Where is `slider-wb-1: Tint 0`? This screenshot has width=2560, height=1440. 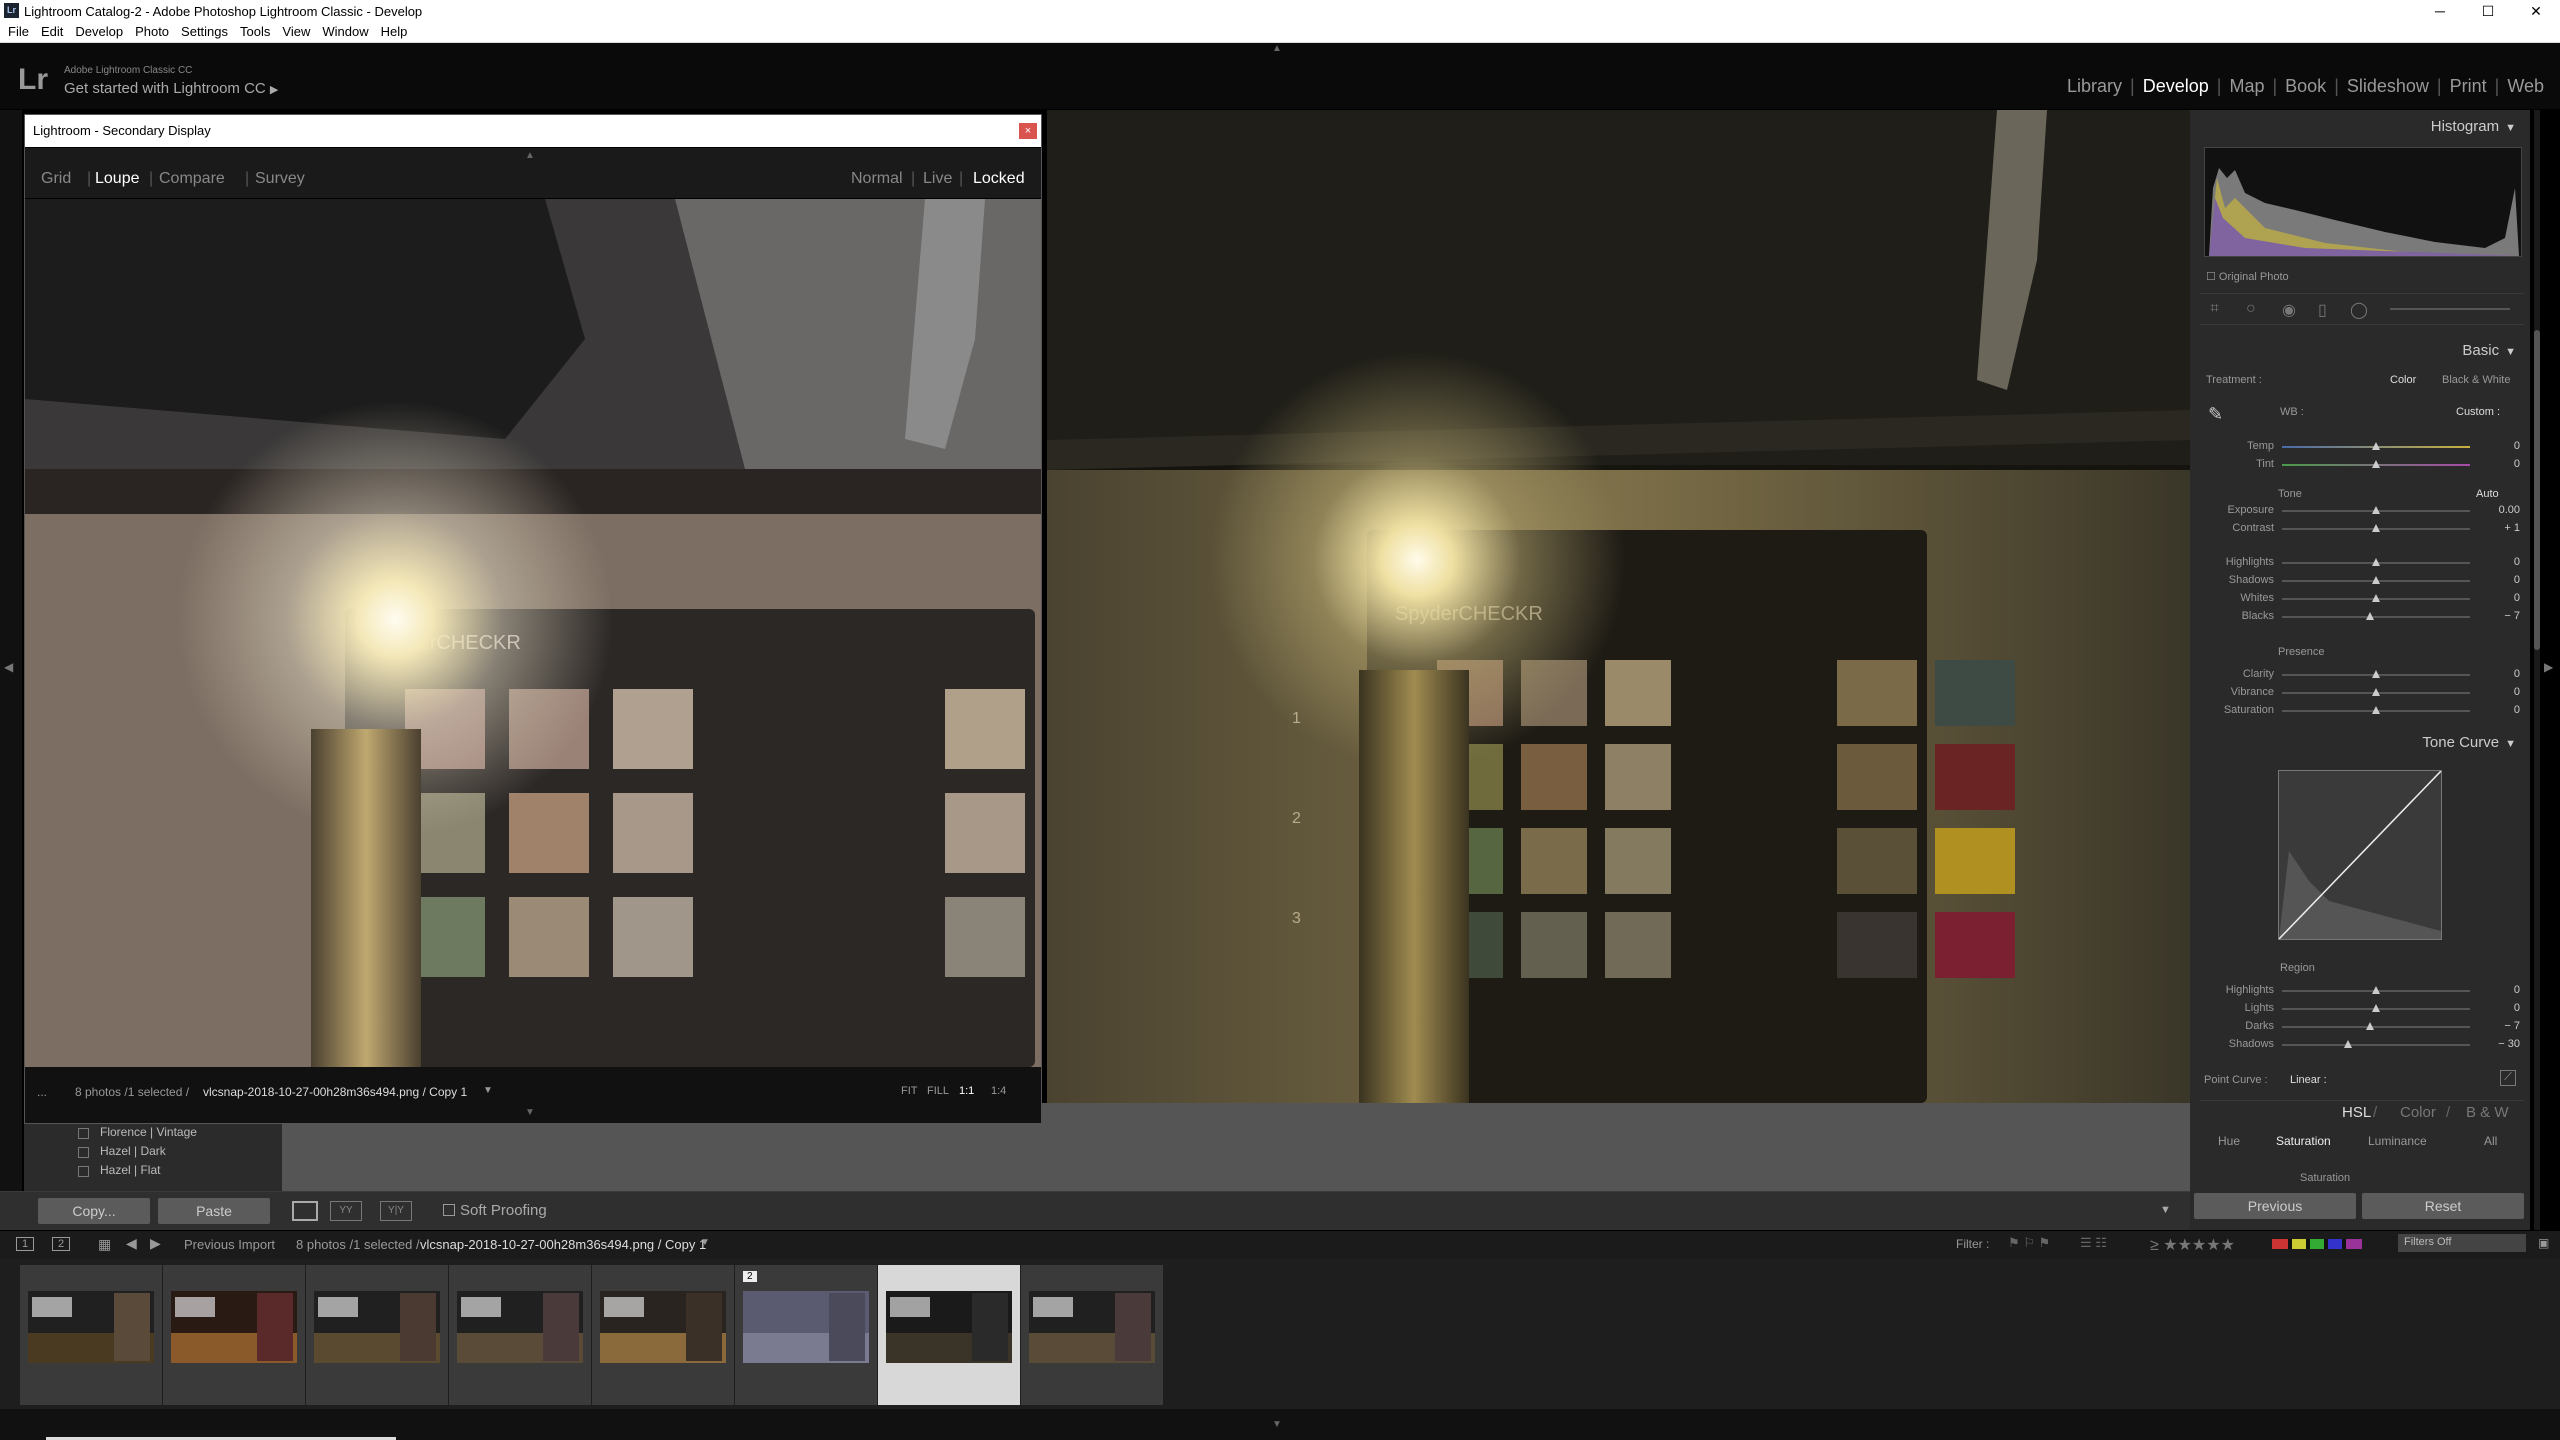 slider-wb-1: Tint 0 is located at coordinates (2388, 465).